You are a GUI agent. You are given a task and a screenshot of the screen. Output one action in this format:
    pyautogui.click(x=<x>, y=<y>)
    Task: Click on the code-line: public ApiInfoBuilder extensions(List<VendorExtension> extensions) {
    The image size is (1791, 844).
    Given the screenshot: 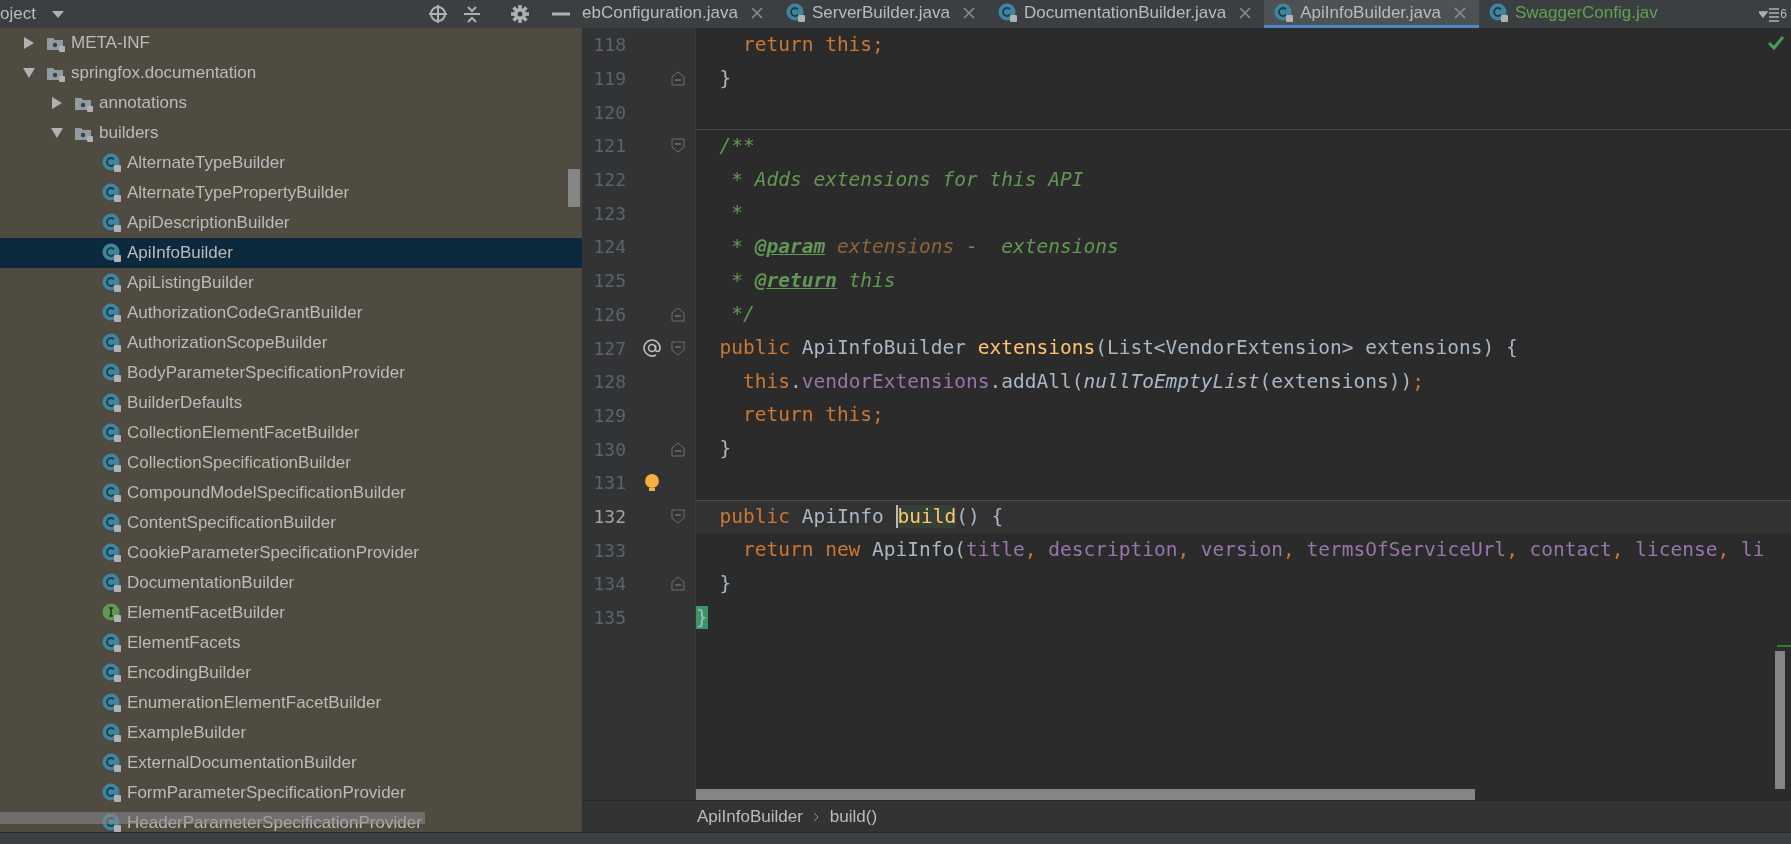 What is the action you would take?
    pyautogui.click(x=1118, y=348)
    